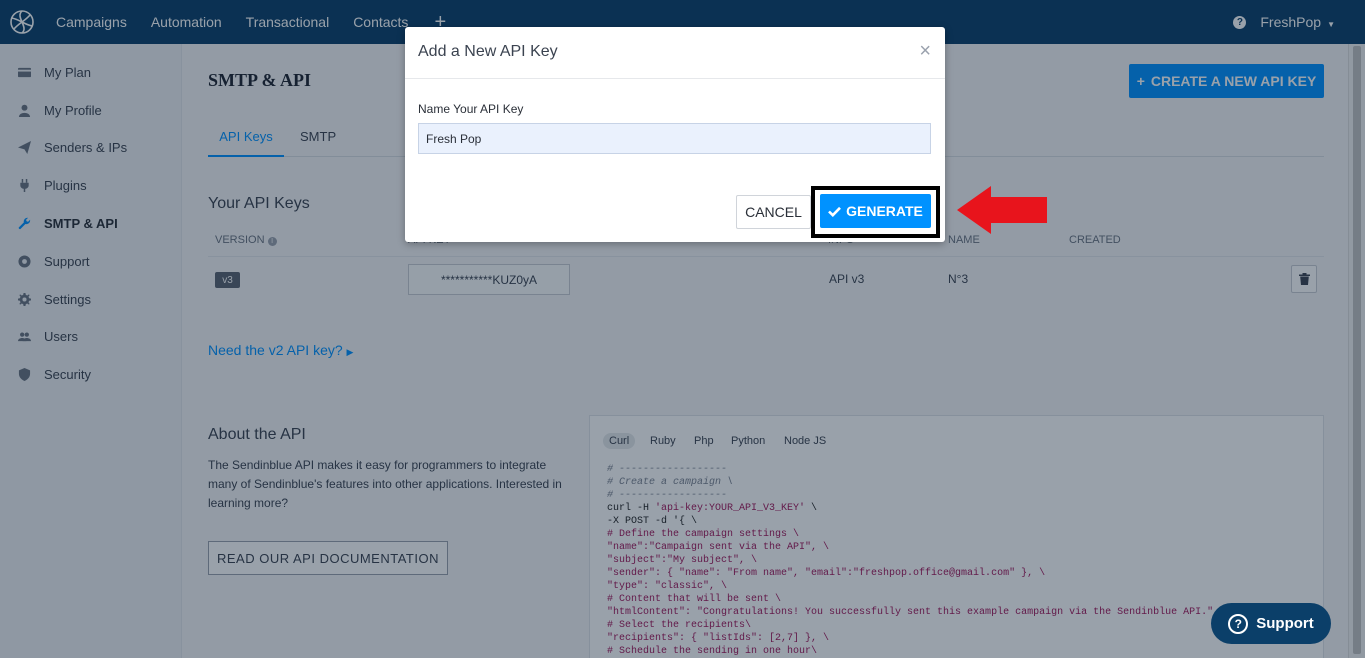 This screenshot has width=1365, height=658. What do you see at coordinates (1285, 623) in the screenshot?
I see `support-label: Support` at bounding box center [1285, 623].